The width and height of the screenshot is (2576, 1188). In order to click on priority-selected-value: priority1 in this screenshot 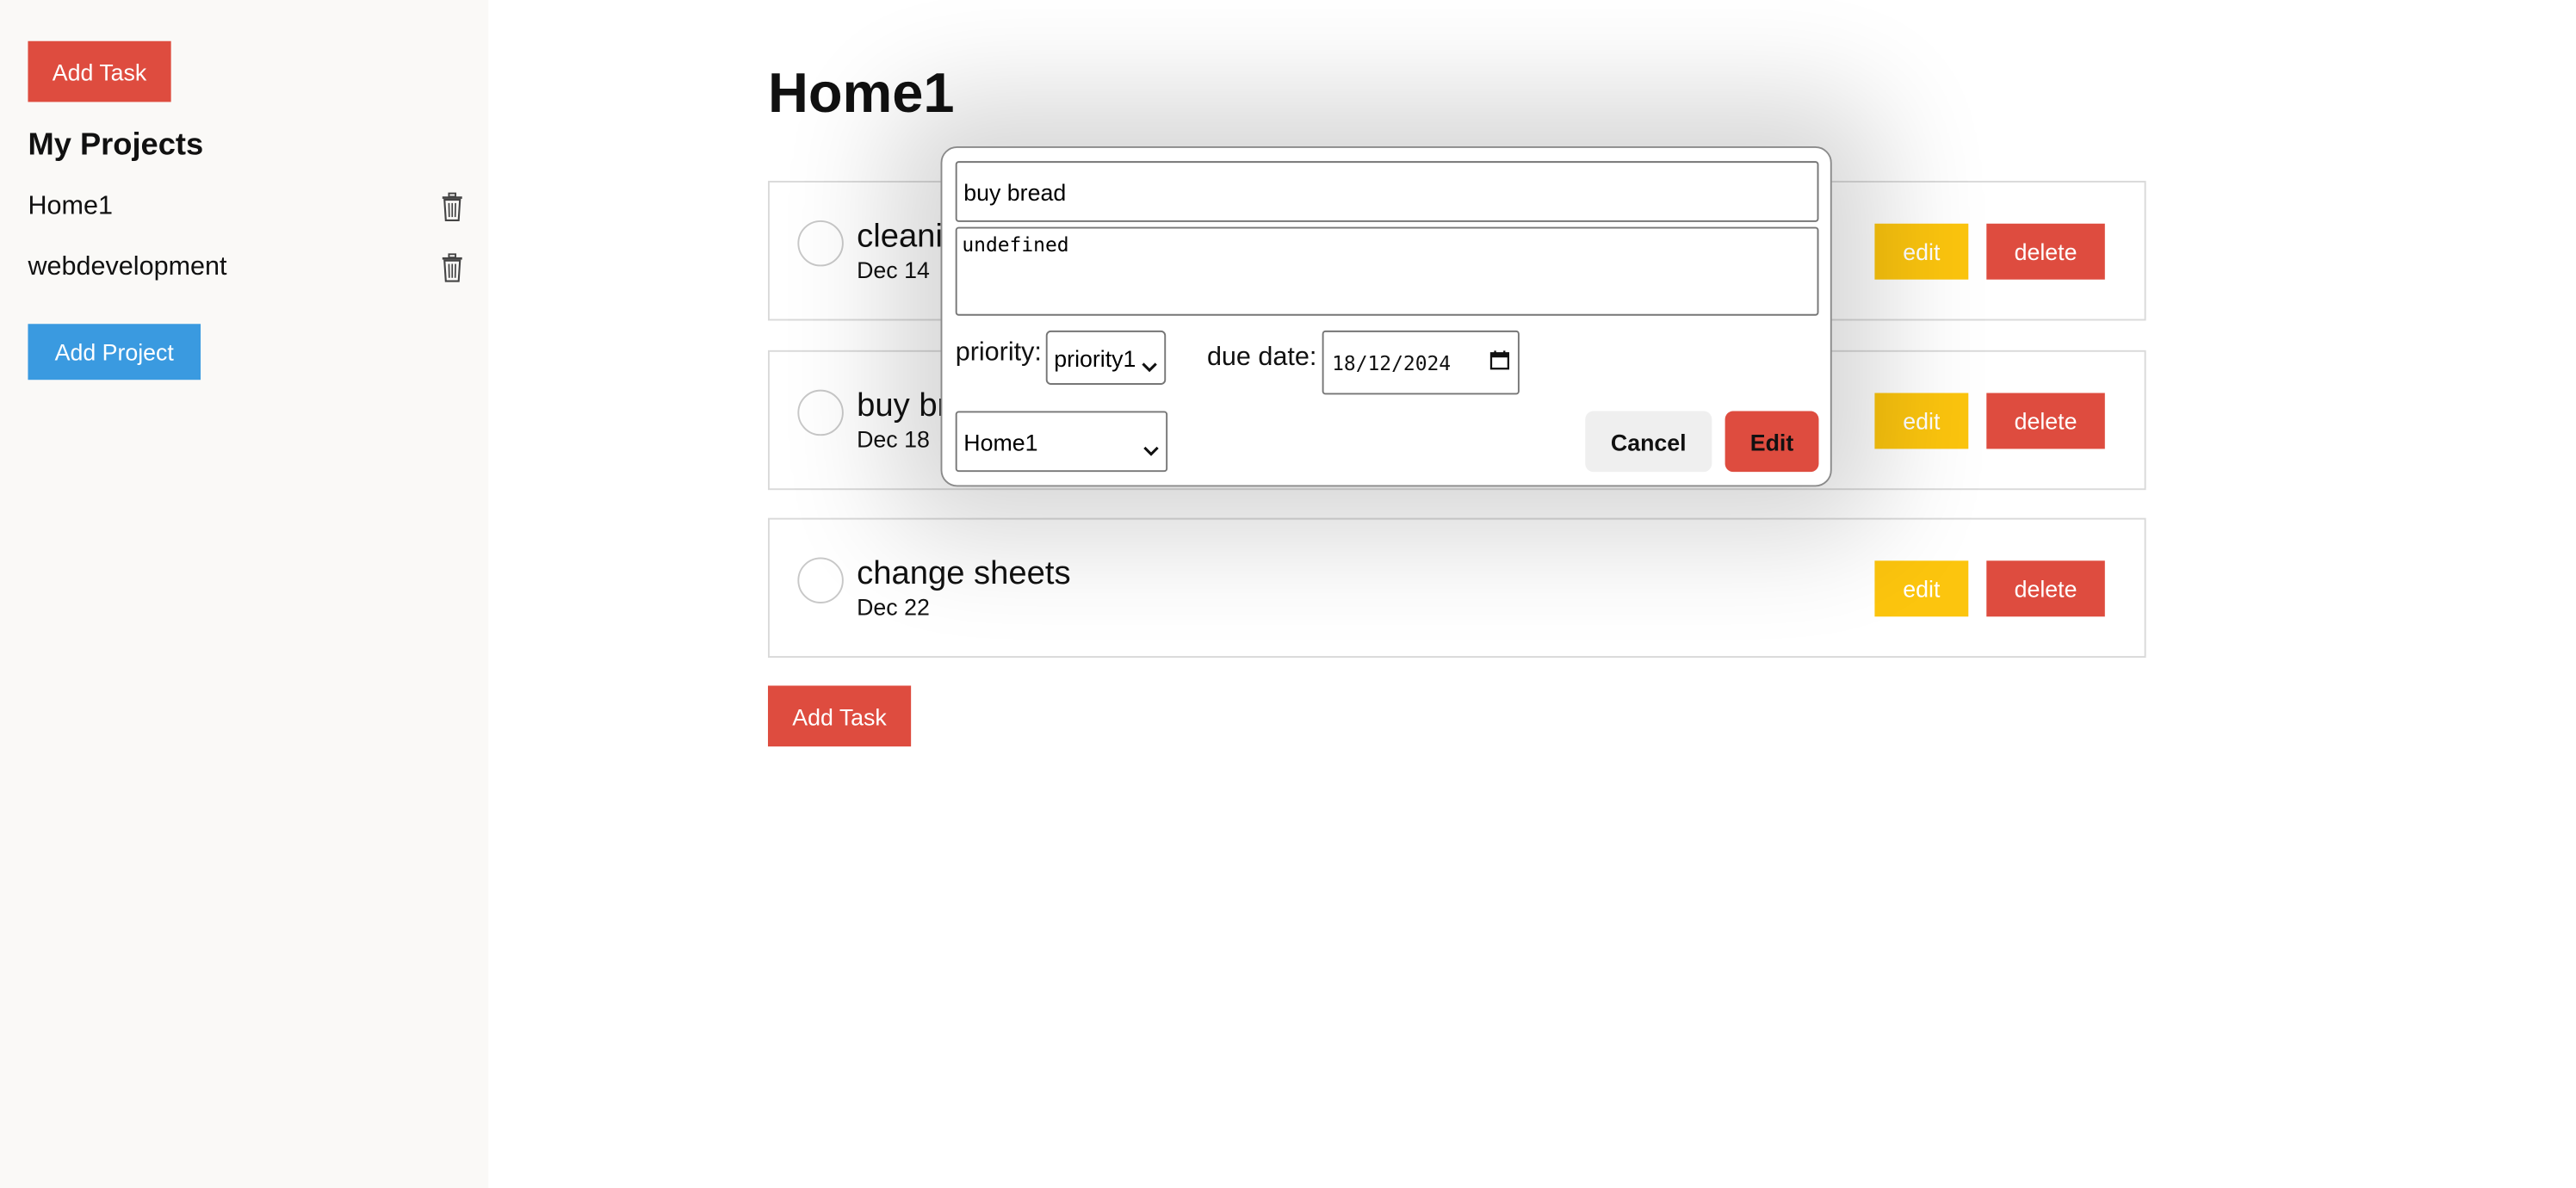, I will do `click(1095, 357)`.